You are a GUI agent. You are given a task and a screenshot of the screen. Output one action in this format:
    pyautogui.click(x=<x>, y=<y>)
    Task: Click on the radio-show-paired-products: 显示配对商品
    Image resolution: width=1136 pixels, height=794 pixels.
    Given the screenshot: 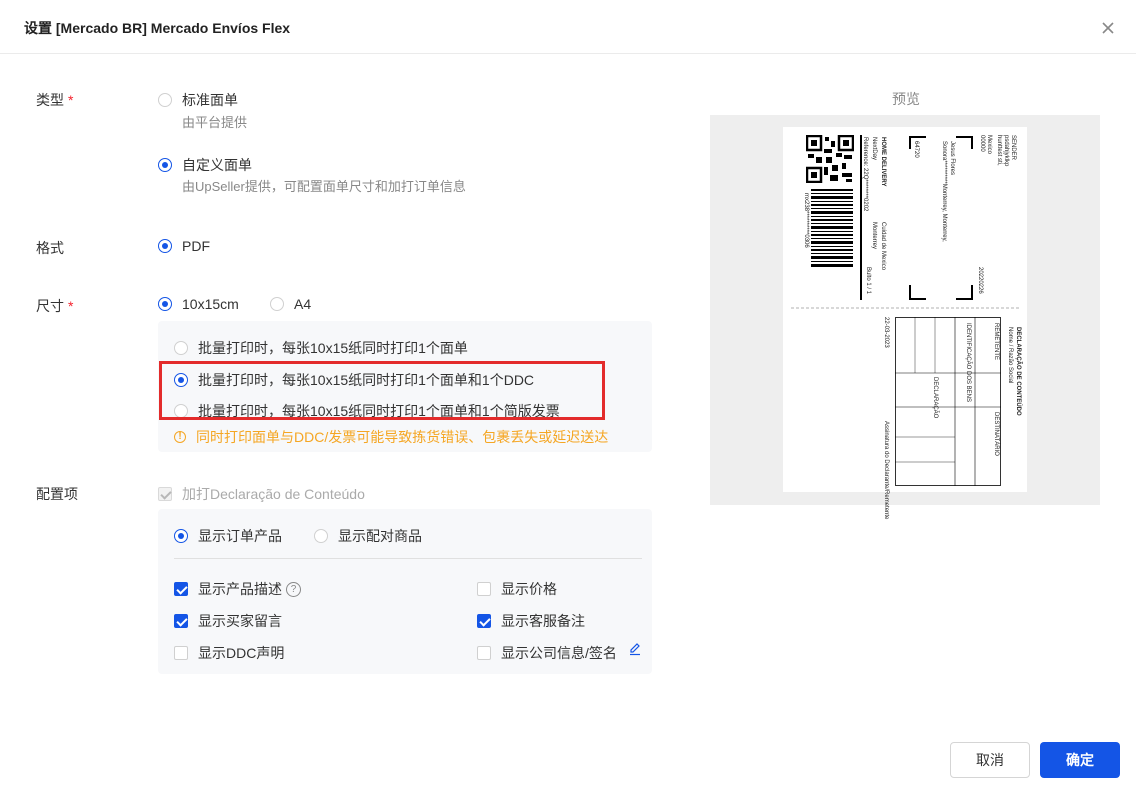 What is the action you would take?
    pyautogui.click(x=368, y=536)
    